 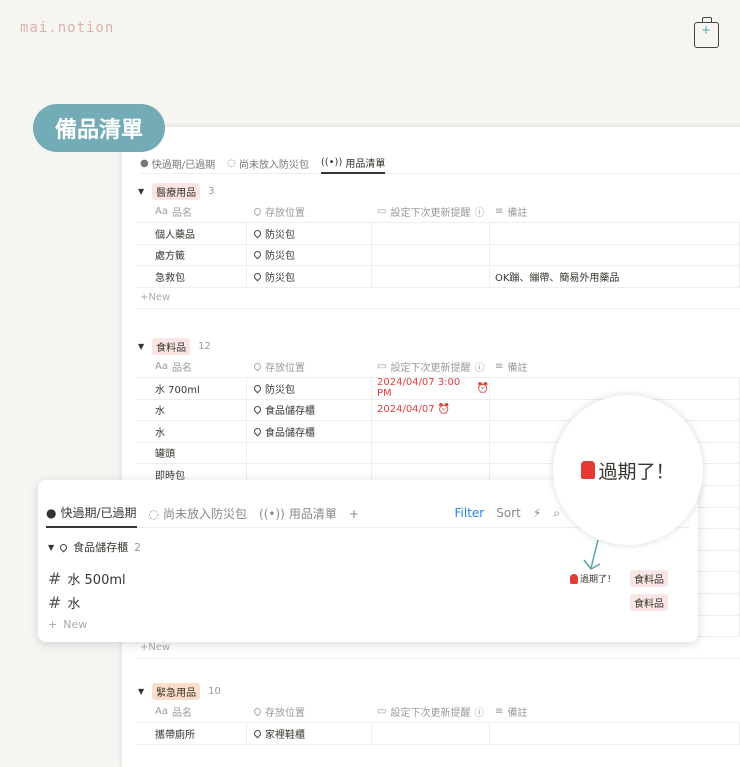 I want to click on siren-icon, so click(x=573, y=578).